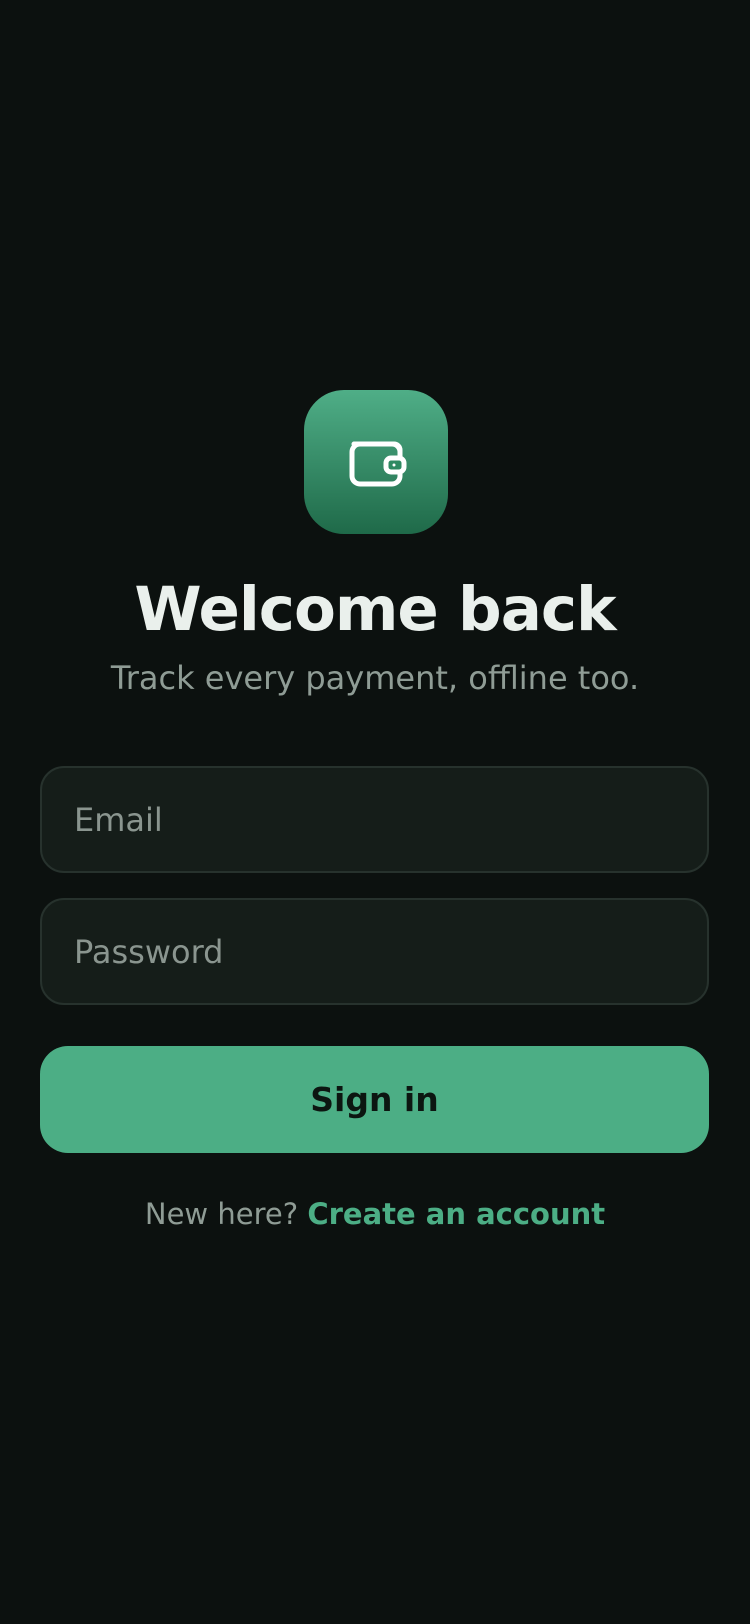 The image size is (750, 1624). I want to click on page-title: Welcome back, so click(375, 609).